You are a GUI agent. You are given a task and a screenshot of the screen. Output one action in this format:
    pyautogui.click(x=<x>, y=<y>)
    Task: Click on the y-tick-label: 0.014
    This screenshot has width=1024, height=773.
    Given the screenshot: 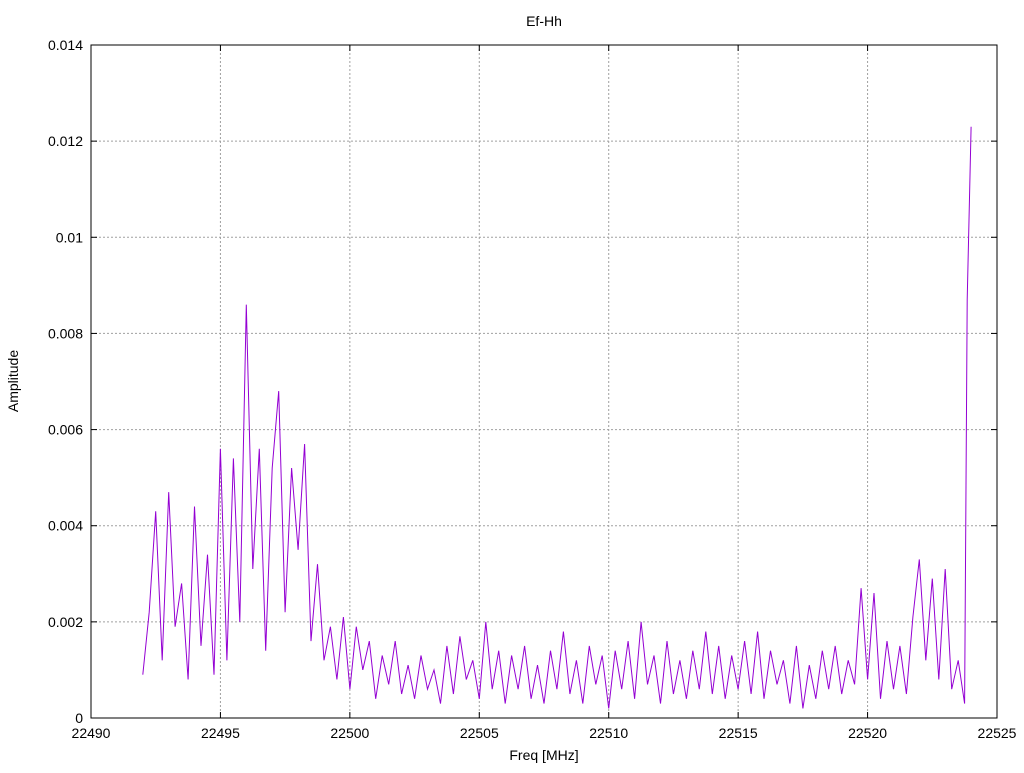 What is the action you would take?
    pyautogui.click(x=65, y=45)
    